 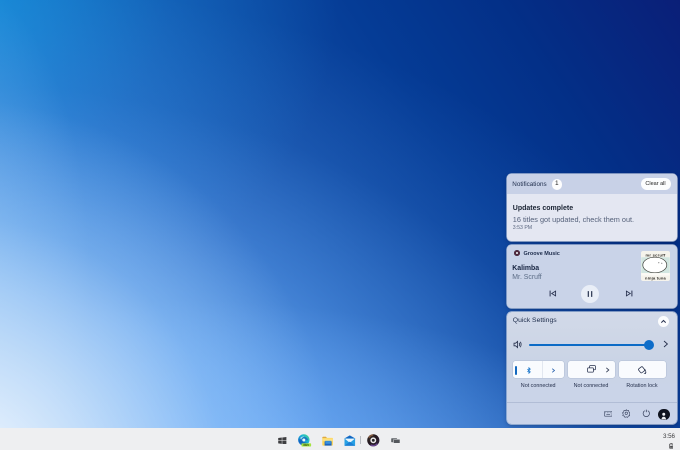 What do you see at coordinates (655, 254) in the screenshot?
I see `svg-text: mr scruff` at bounding box center [655, 254].